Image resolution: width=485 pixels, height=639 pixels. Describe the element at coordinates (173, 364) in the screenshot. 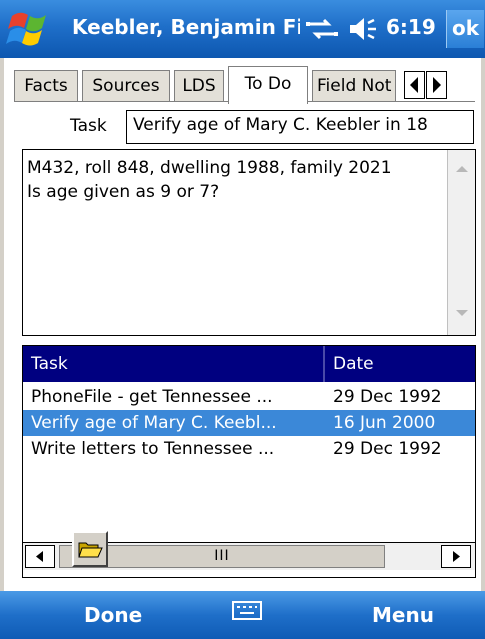

I see `column-header-task: Task` at that location.